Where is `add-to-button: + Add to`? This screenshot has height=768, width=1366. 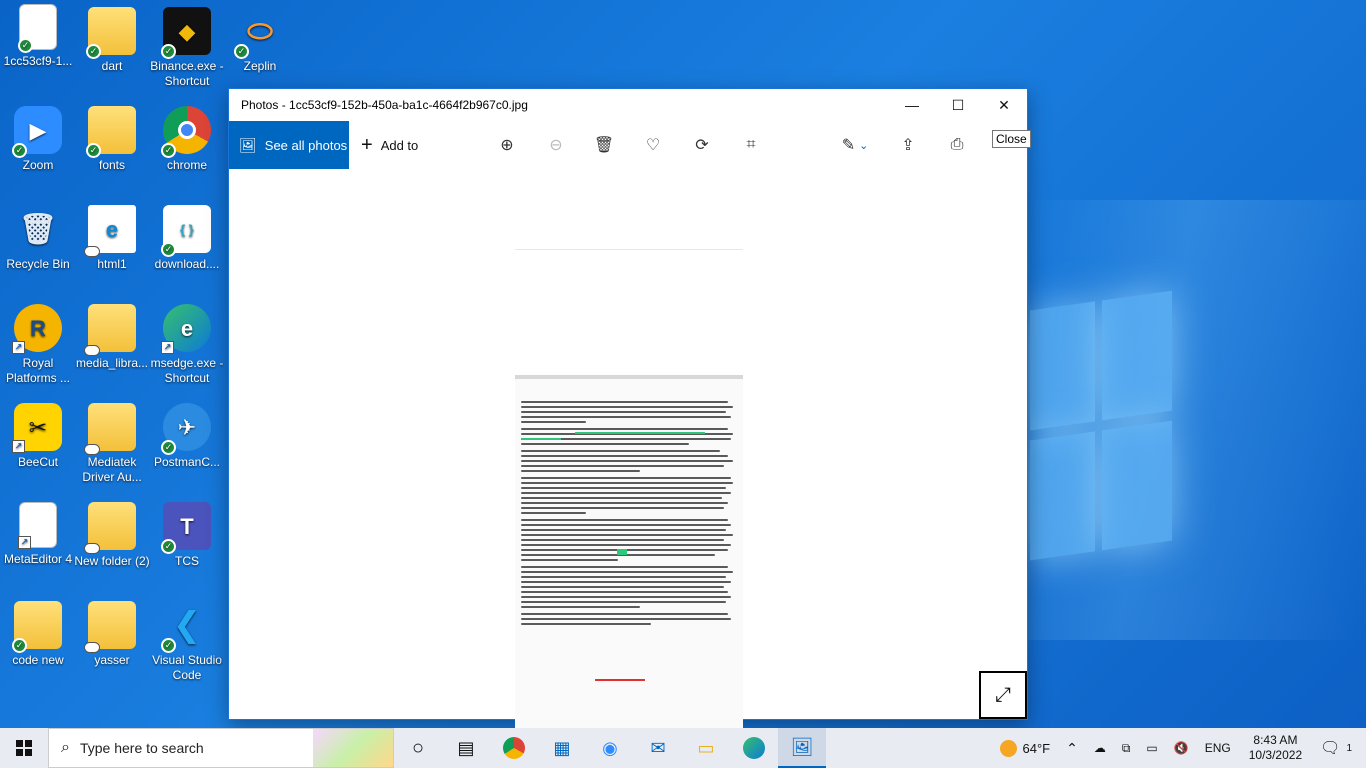
add-to-button: + Add to is located at coordinates (389, 145).